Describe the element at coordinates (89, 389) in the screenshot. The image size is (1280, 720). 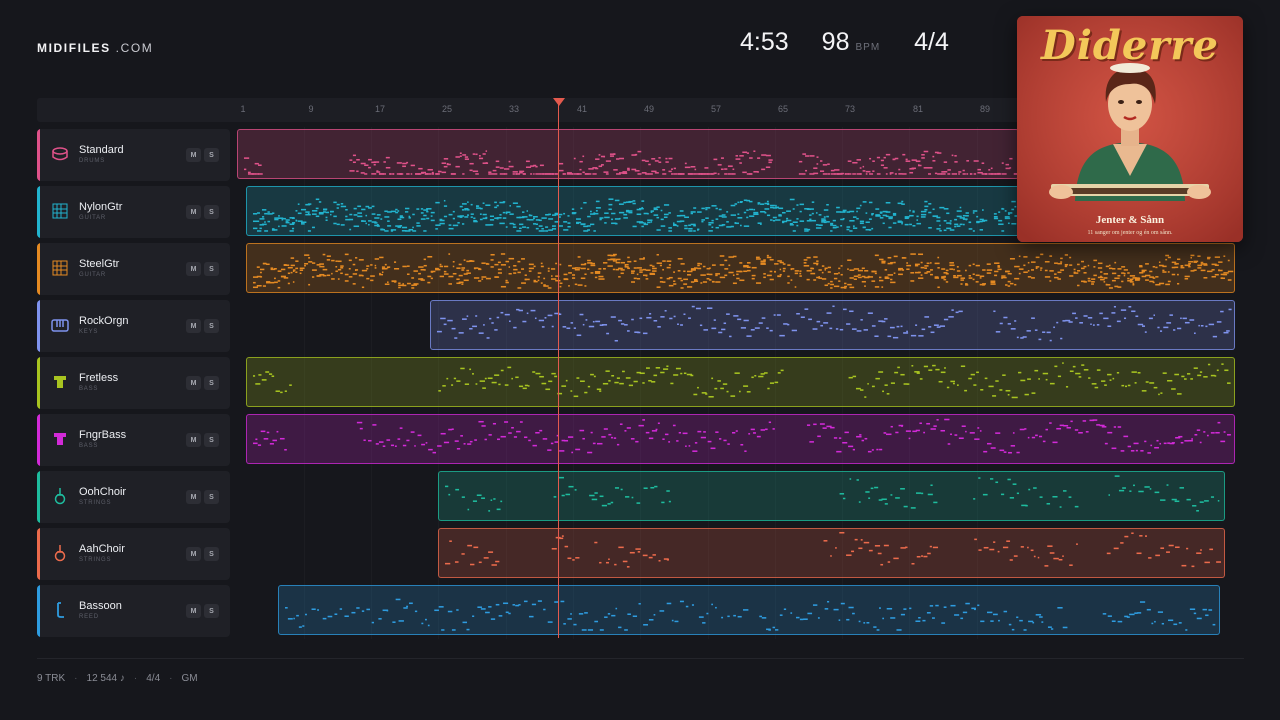
I see `track-category: BASS` at that location.